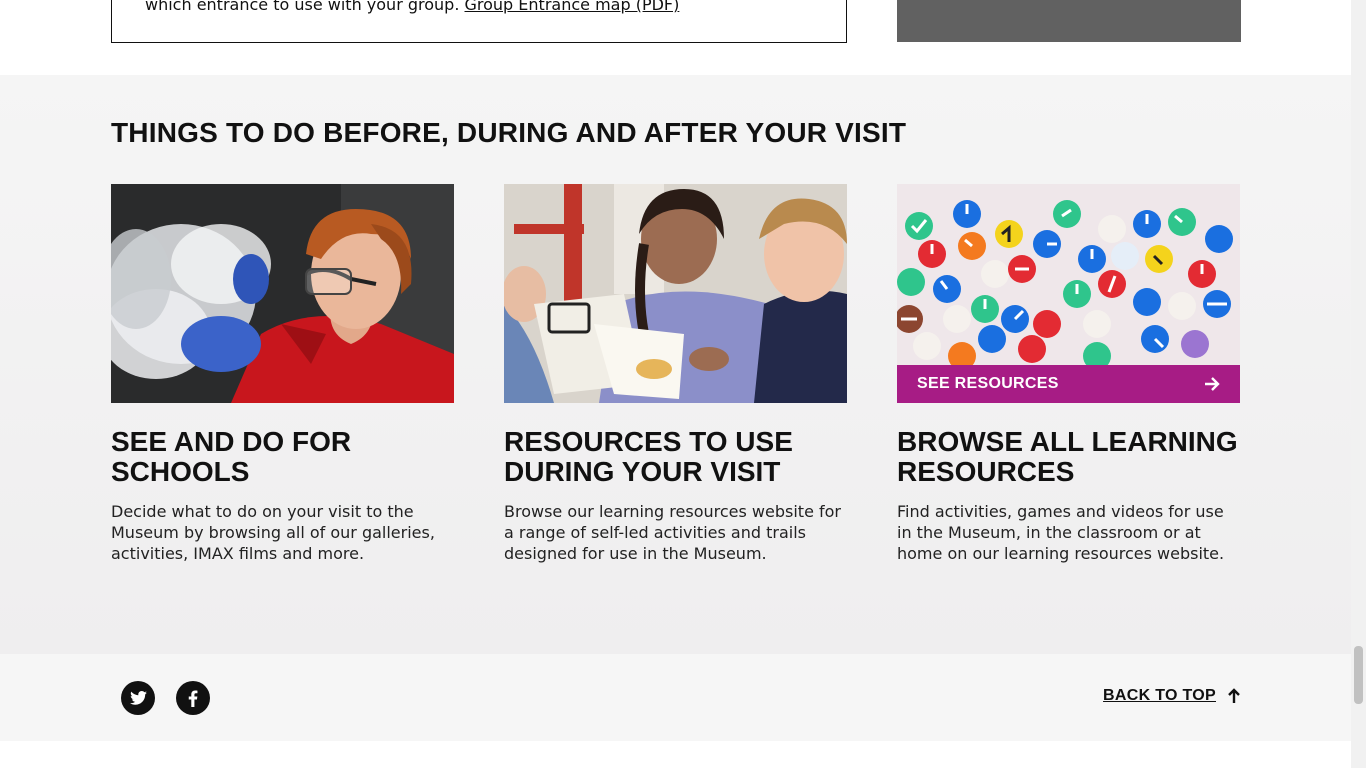  I want to click on scrollbar-thumb, so click(1358, 675).